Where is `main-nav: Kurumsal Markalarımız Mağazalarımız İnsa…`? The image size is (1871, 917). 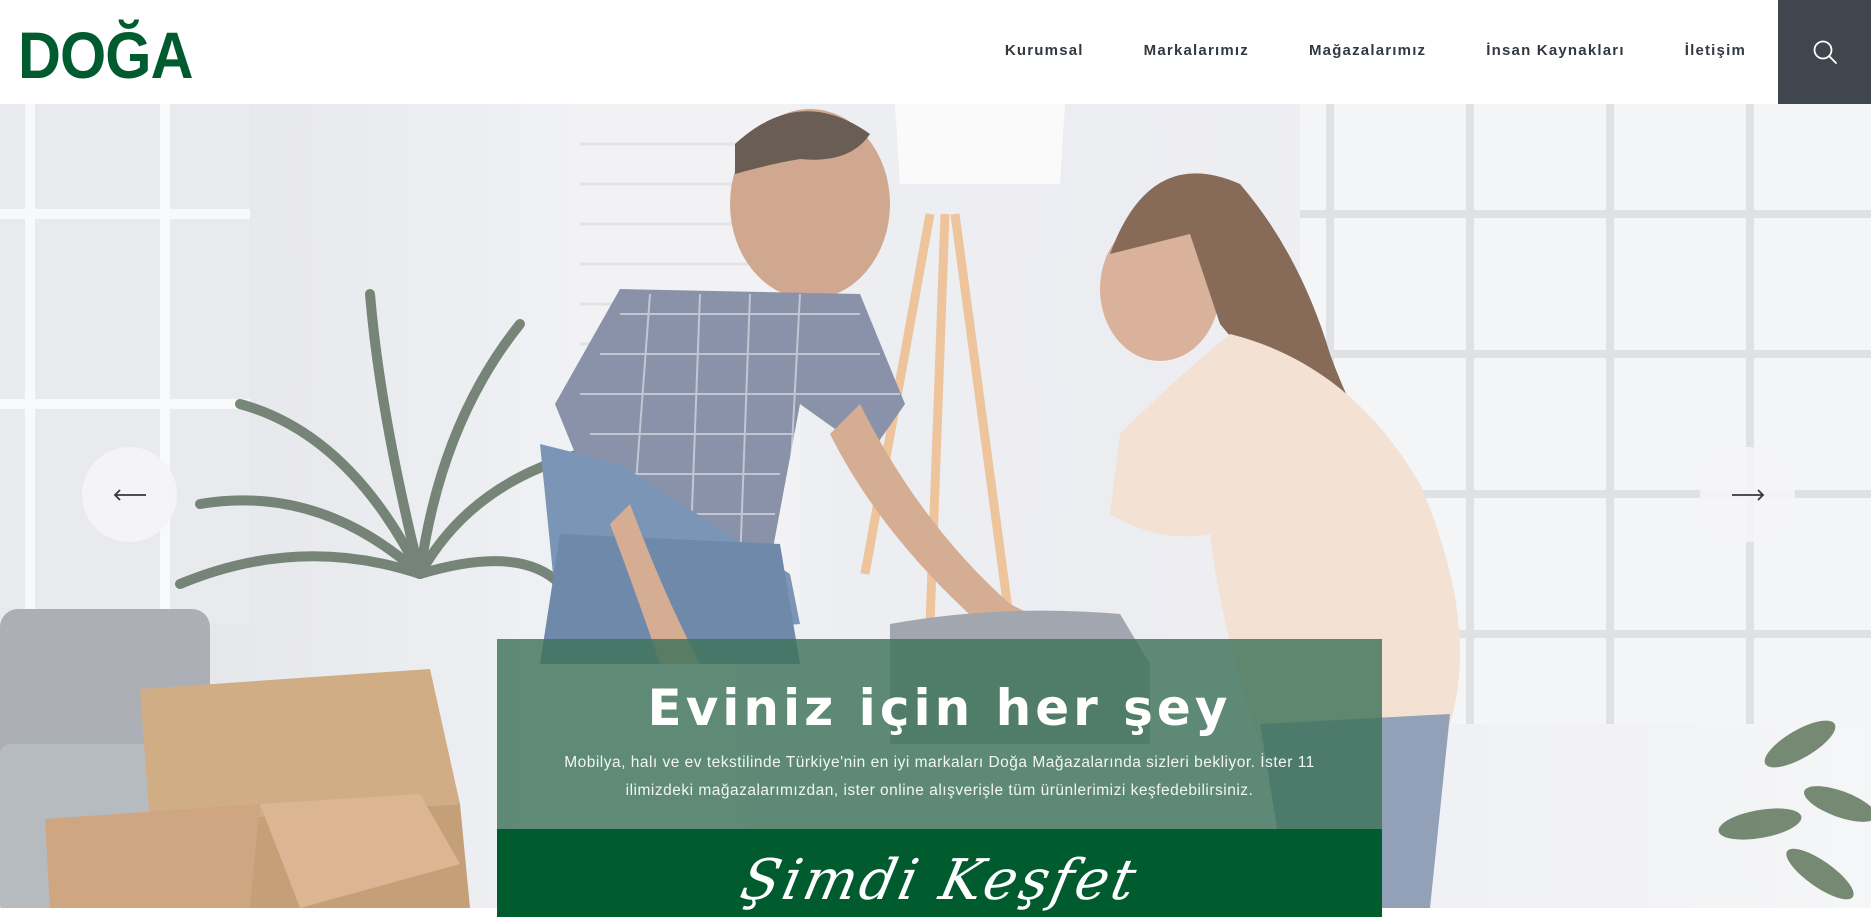 main-nav: Kurumsal Markalarımız Mağazalarımız İnsa… is located at coordinates (1375, 50).